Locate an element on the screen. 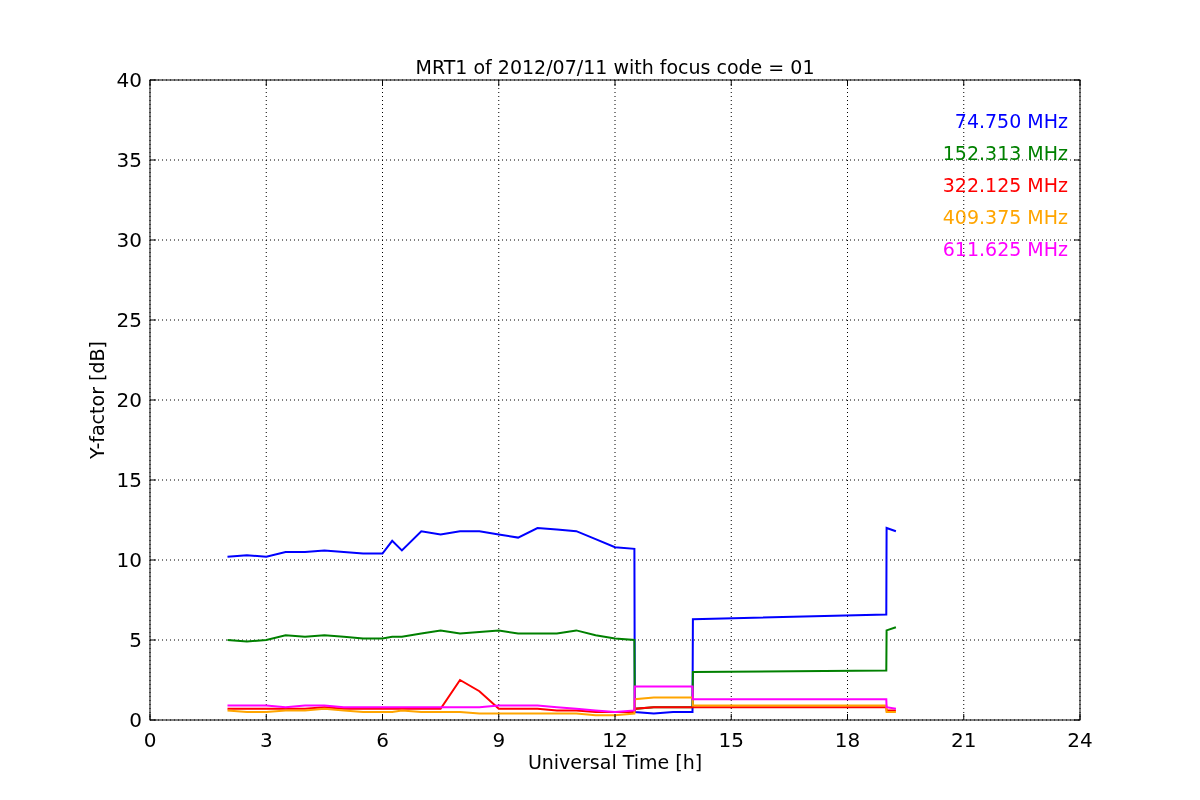  tick-label: 10 is located at coordinates (129, 560).